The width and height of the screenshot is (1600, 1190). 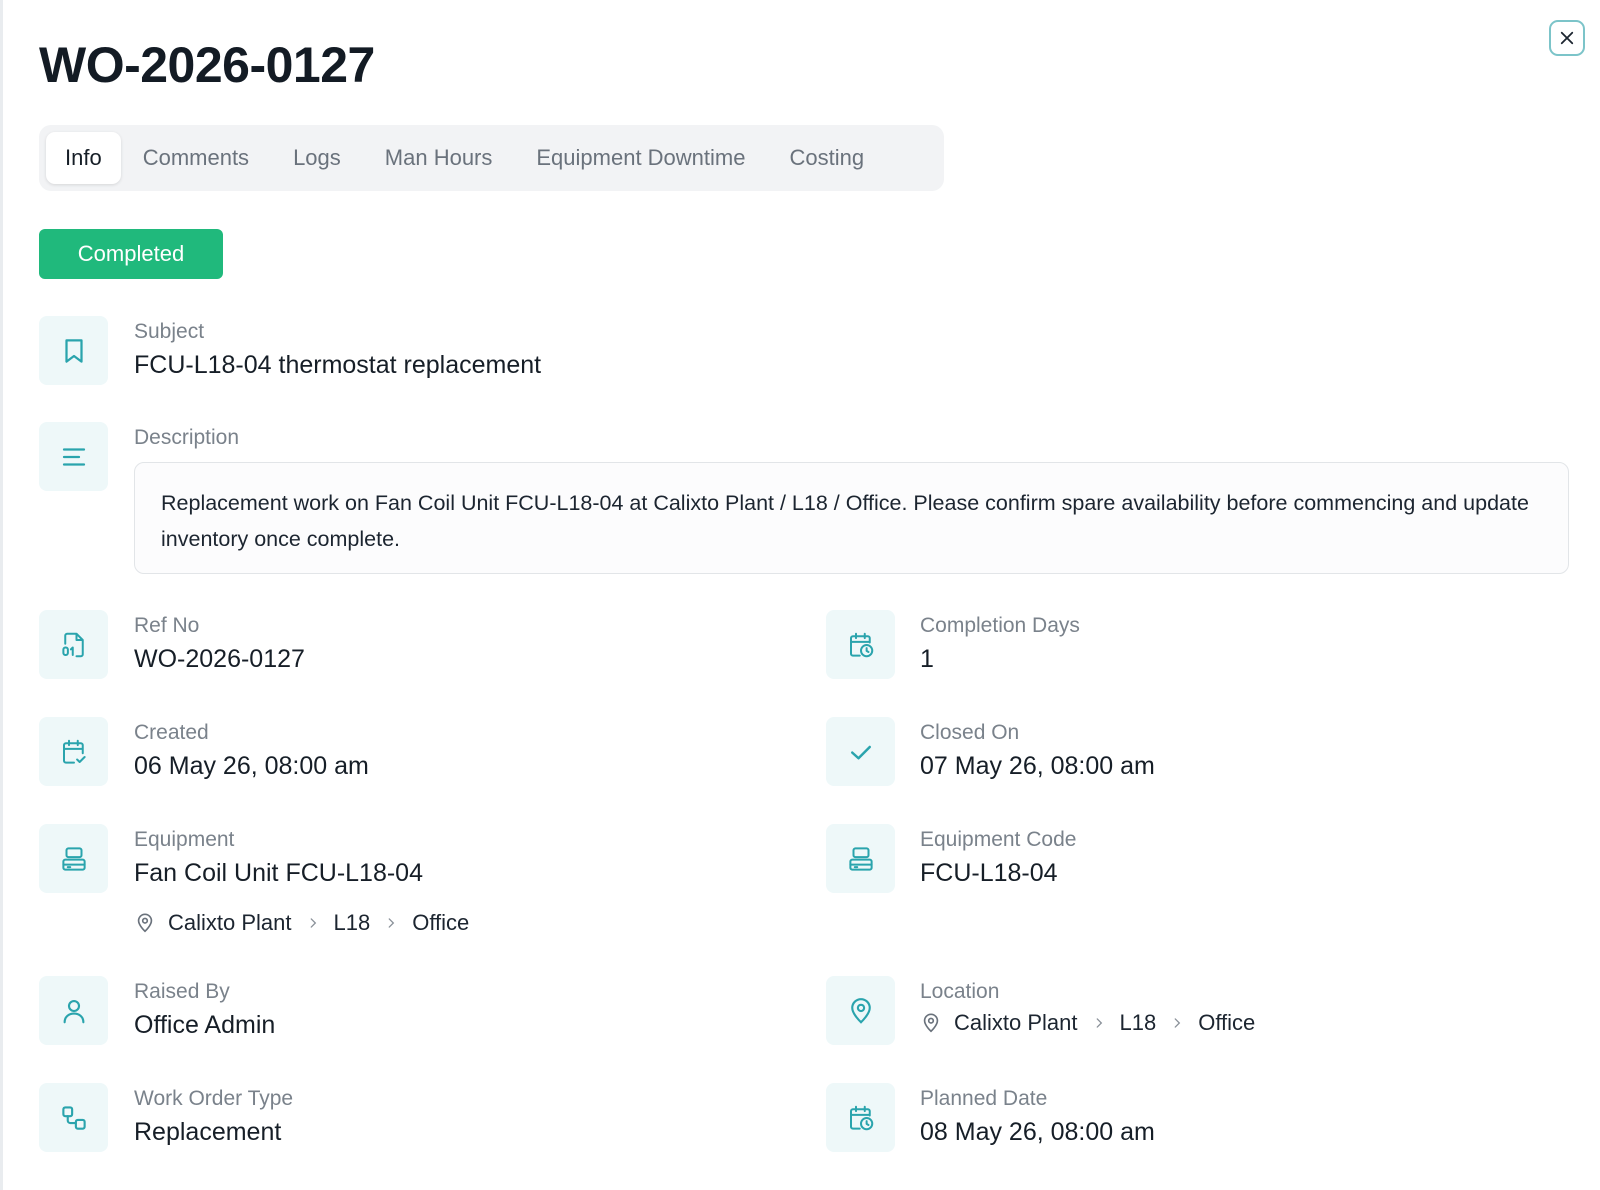 I want to click on completion-days-value: 1, so click(x=927, y=659).